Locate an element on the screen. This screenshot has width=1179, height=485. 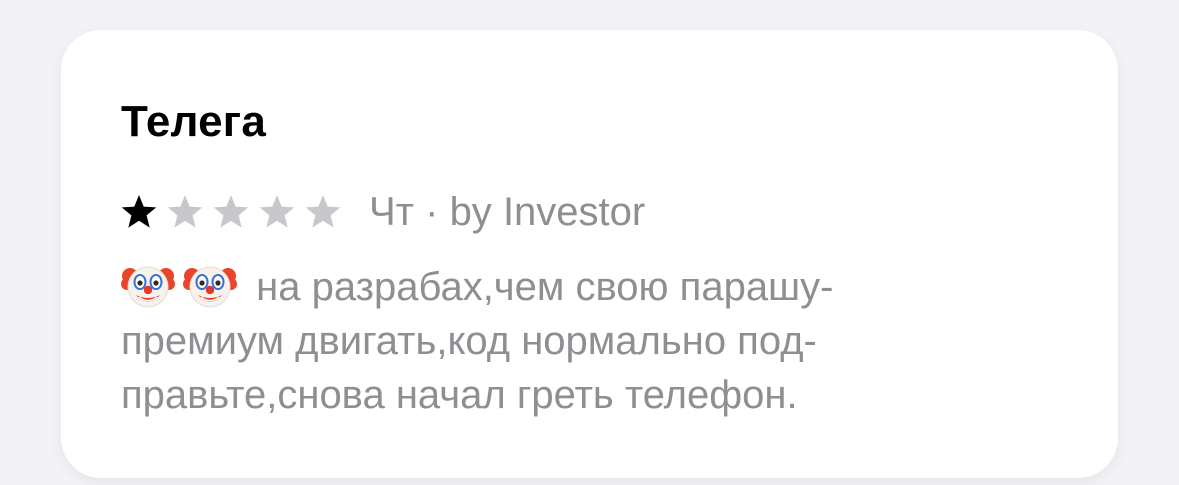
review-title: Телега is located at coordinates (193, 121).